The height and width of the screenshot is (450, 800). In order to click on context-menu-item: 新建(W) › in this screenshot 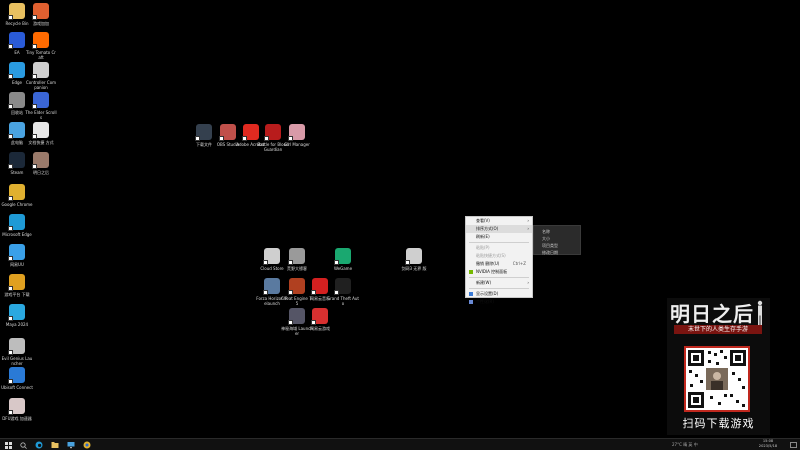, I will do `click(499, 283)`.